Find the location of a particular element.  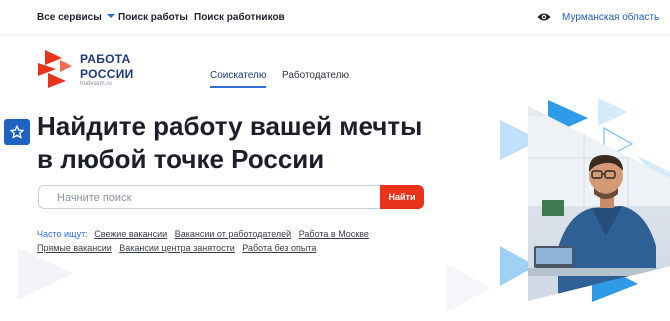

tab-applicant: Соискателю is located at coordinates (238, 79).